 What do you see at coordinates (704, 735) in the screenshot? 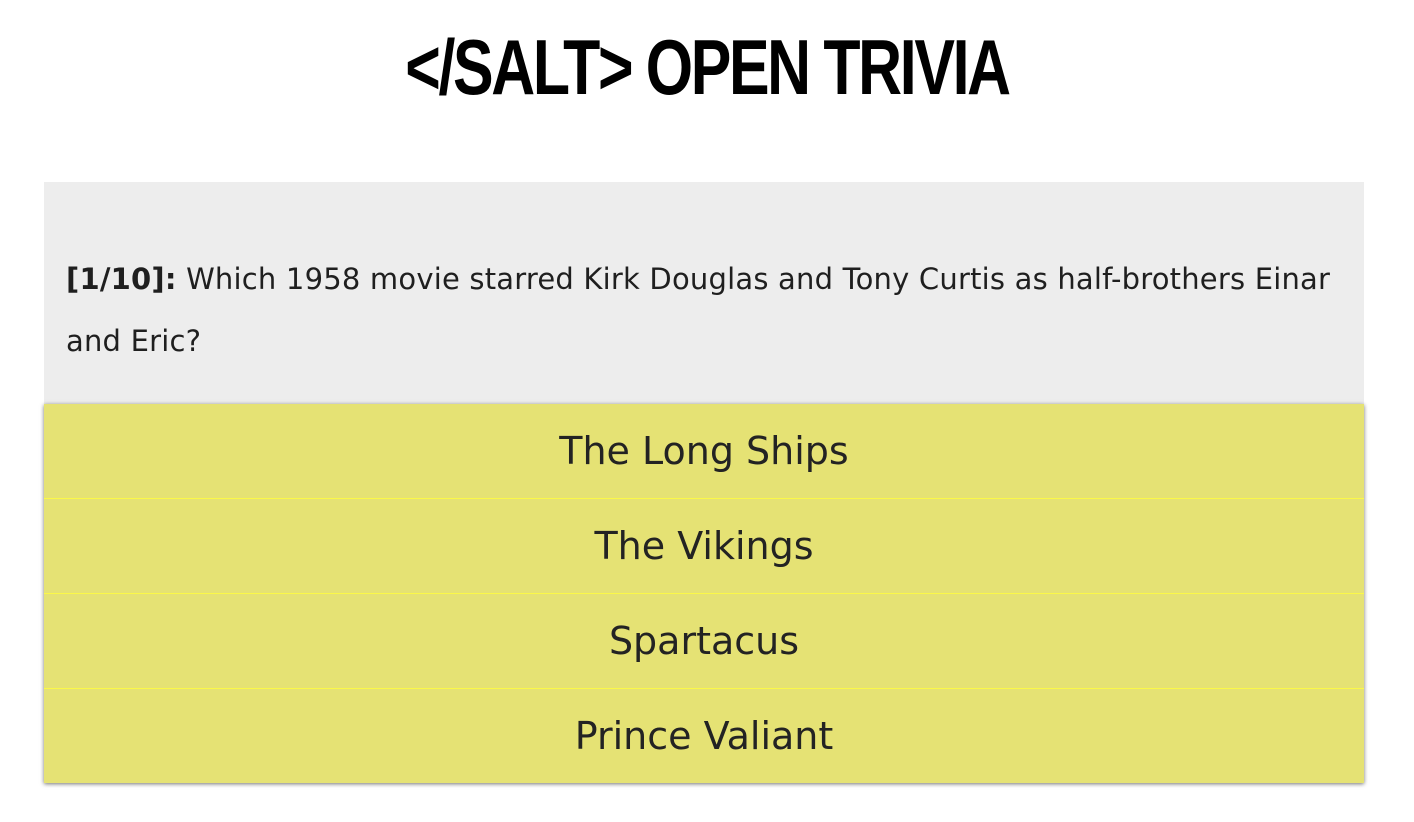
I see `answer-option-4: Prince Valiant` at bounding box center [704, 735].